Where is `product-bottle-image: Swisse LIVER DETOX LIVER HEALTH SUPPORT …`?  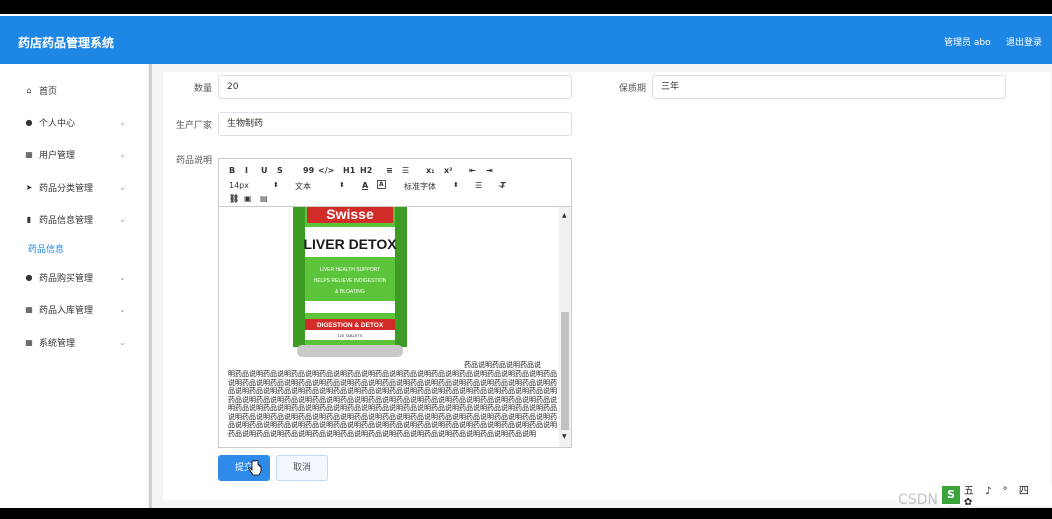
product-bottle-image: Swisse LIVER DETOX LIVER HEALTH SUPPORT … is located at coordinates (350, 282).